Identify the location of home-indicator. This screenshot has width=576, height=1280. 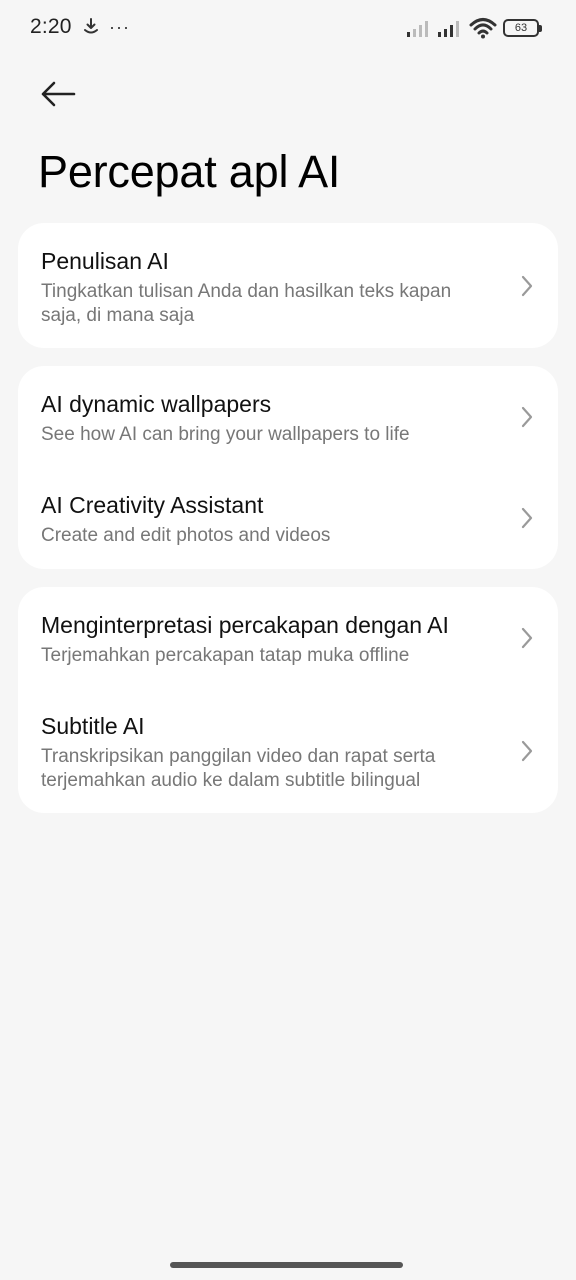
(286, 1265).